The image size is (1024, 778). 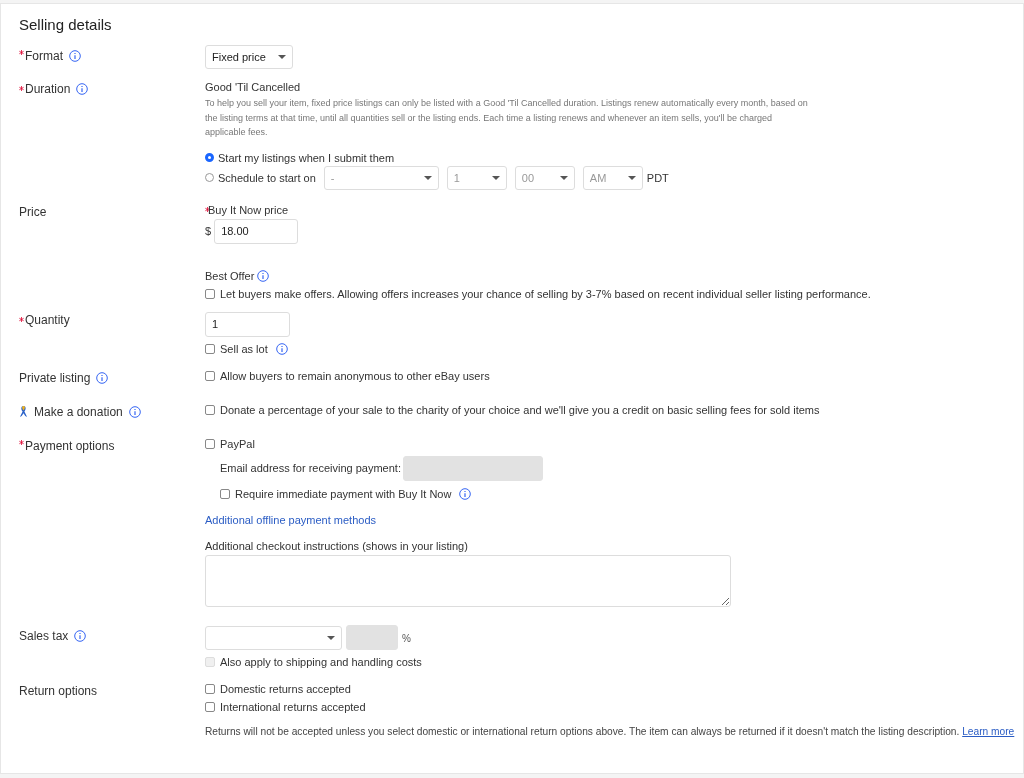 I want to click on checkbox-label: Let buyers make offers. Allowing offers increases your chance of selling by 3-7% based on recent individual seller listing performance., so click(x=545, y=293).